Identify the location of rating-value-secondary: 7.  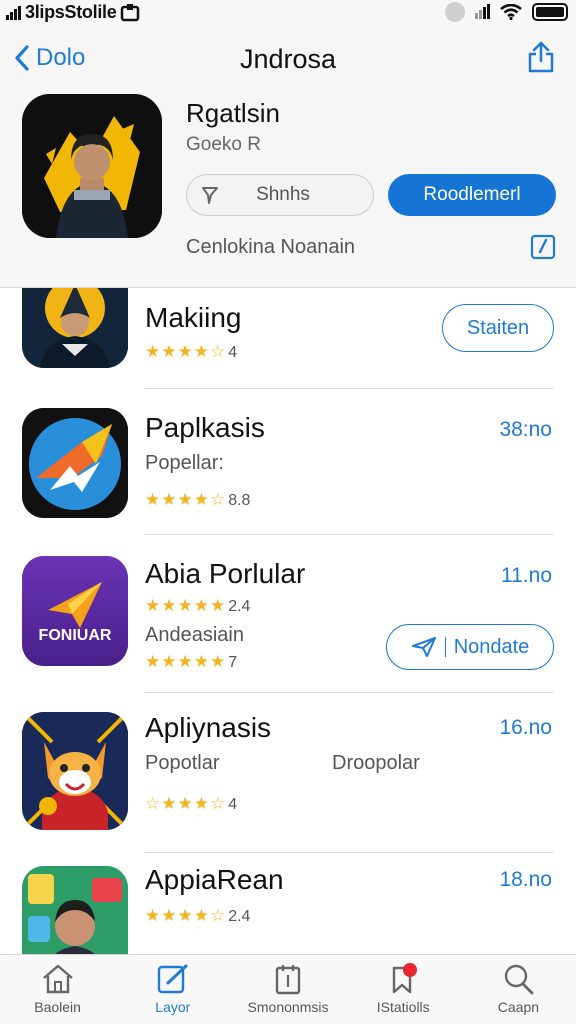
(233, 662).